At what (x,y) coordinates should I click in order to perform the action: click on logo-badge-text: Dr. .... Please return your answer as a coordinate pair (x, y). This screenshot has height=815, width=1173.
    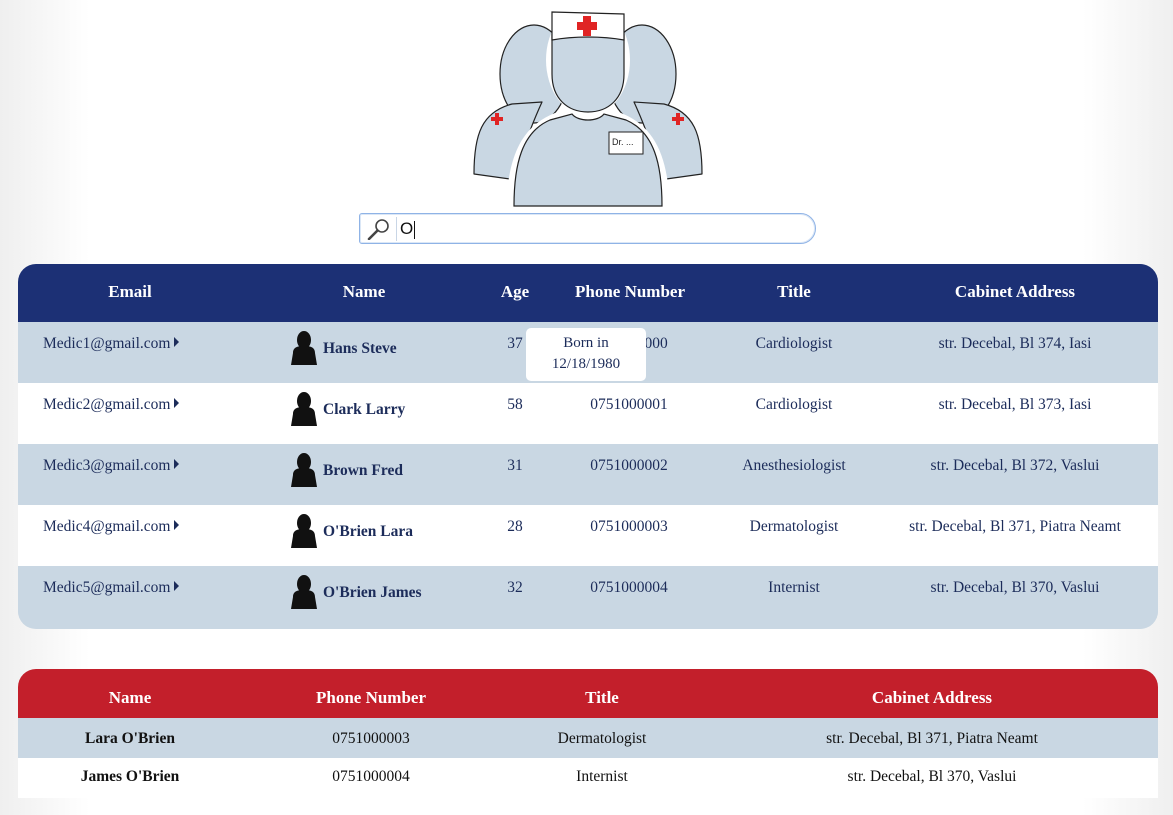
    Looking at the image, I should click on (623, 142).